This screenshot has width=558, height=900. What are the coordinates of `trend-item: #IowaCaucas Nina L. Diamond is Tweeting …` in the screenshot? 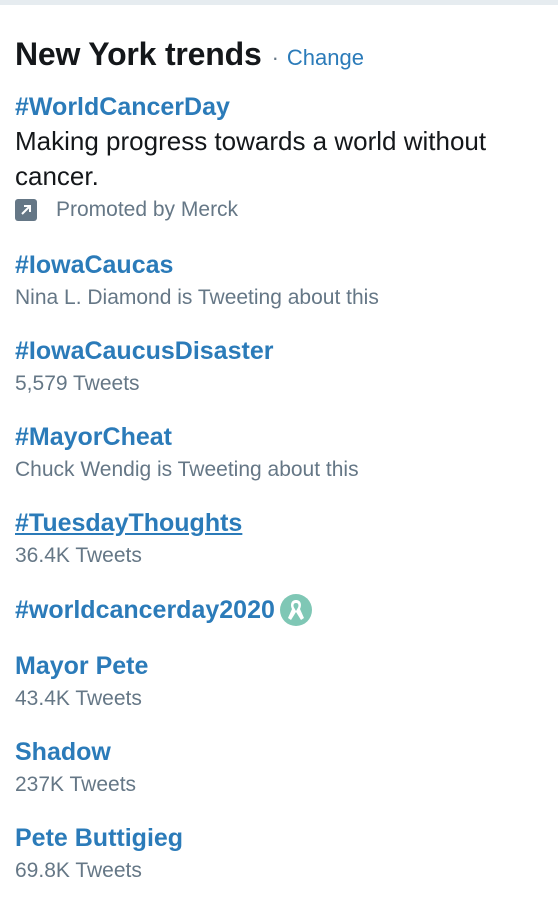 It's located at (197, 281).